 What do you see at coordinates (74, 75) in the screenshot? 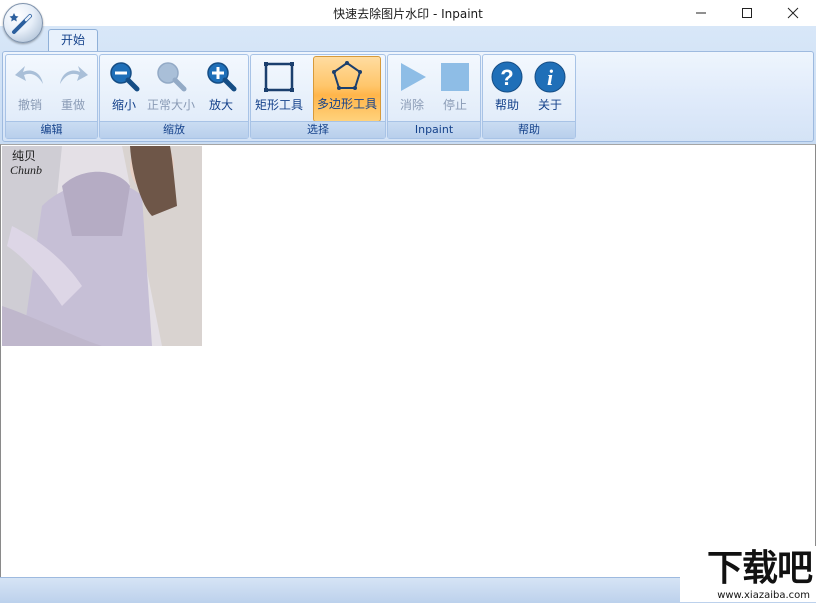
I see `redo-icon` at bounding box center [74, 75].